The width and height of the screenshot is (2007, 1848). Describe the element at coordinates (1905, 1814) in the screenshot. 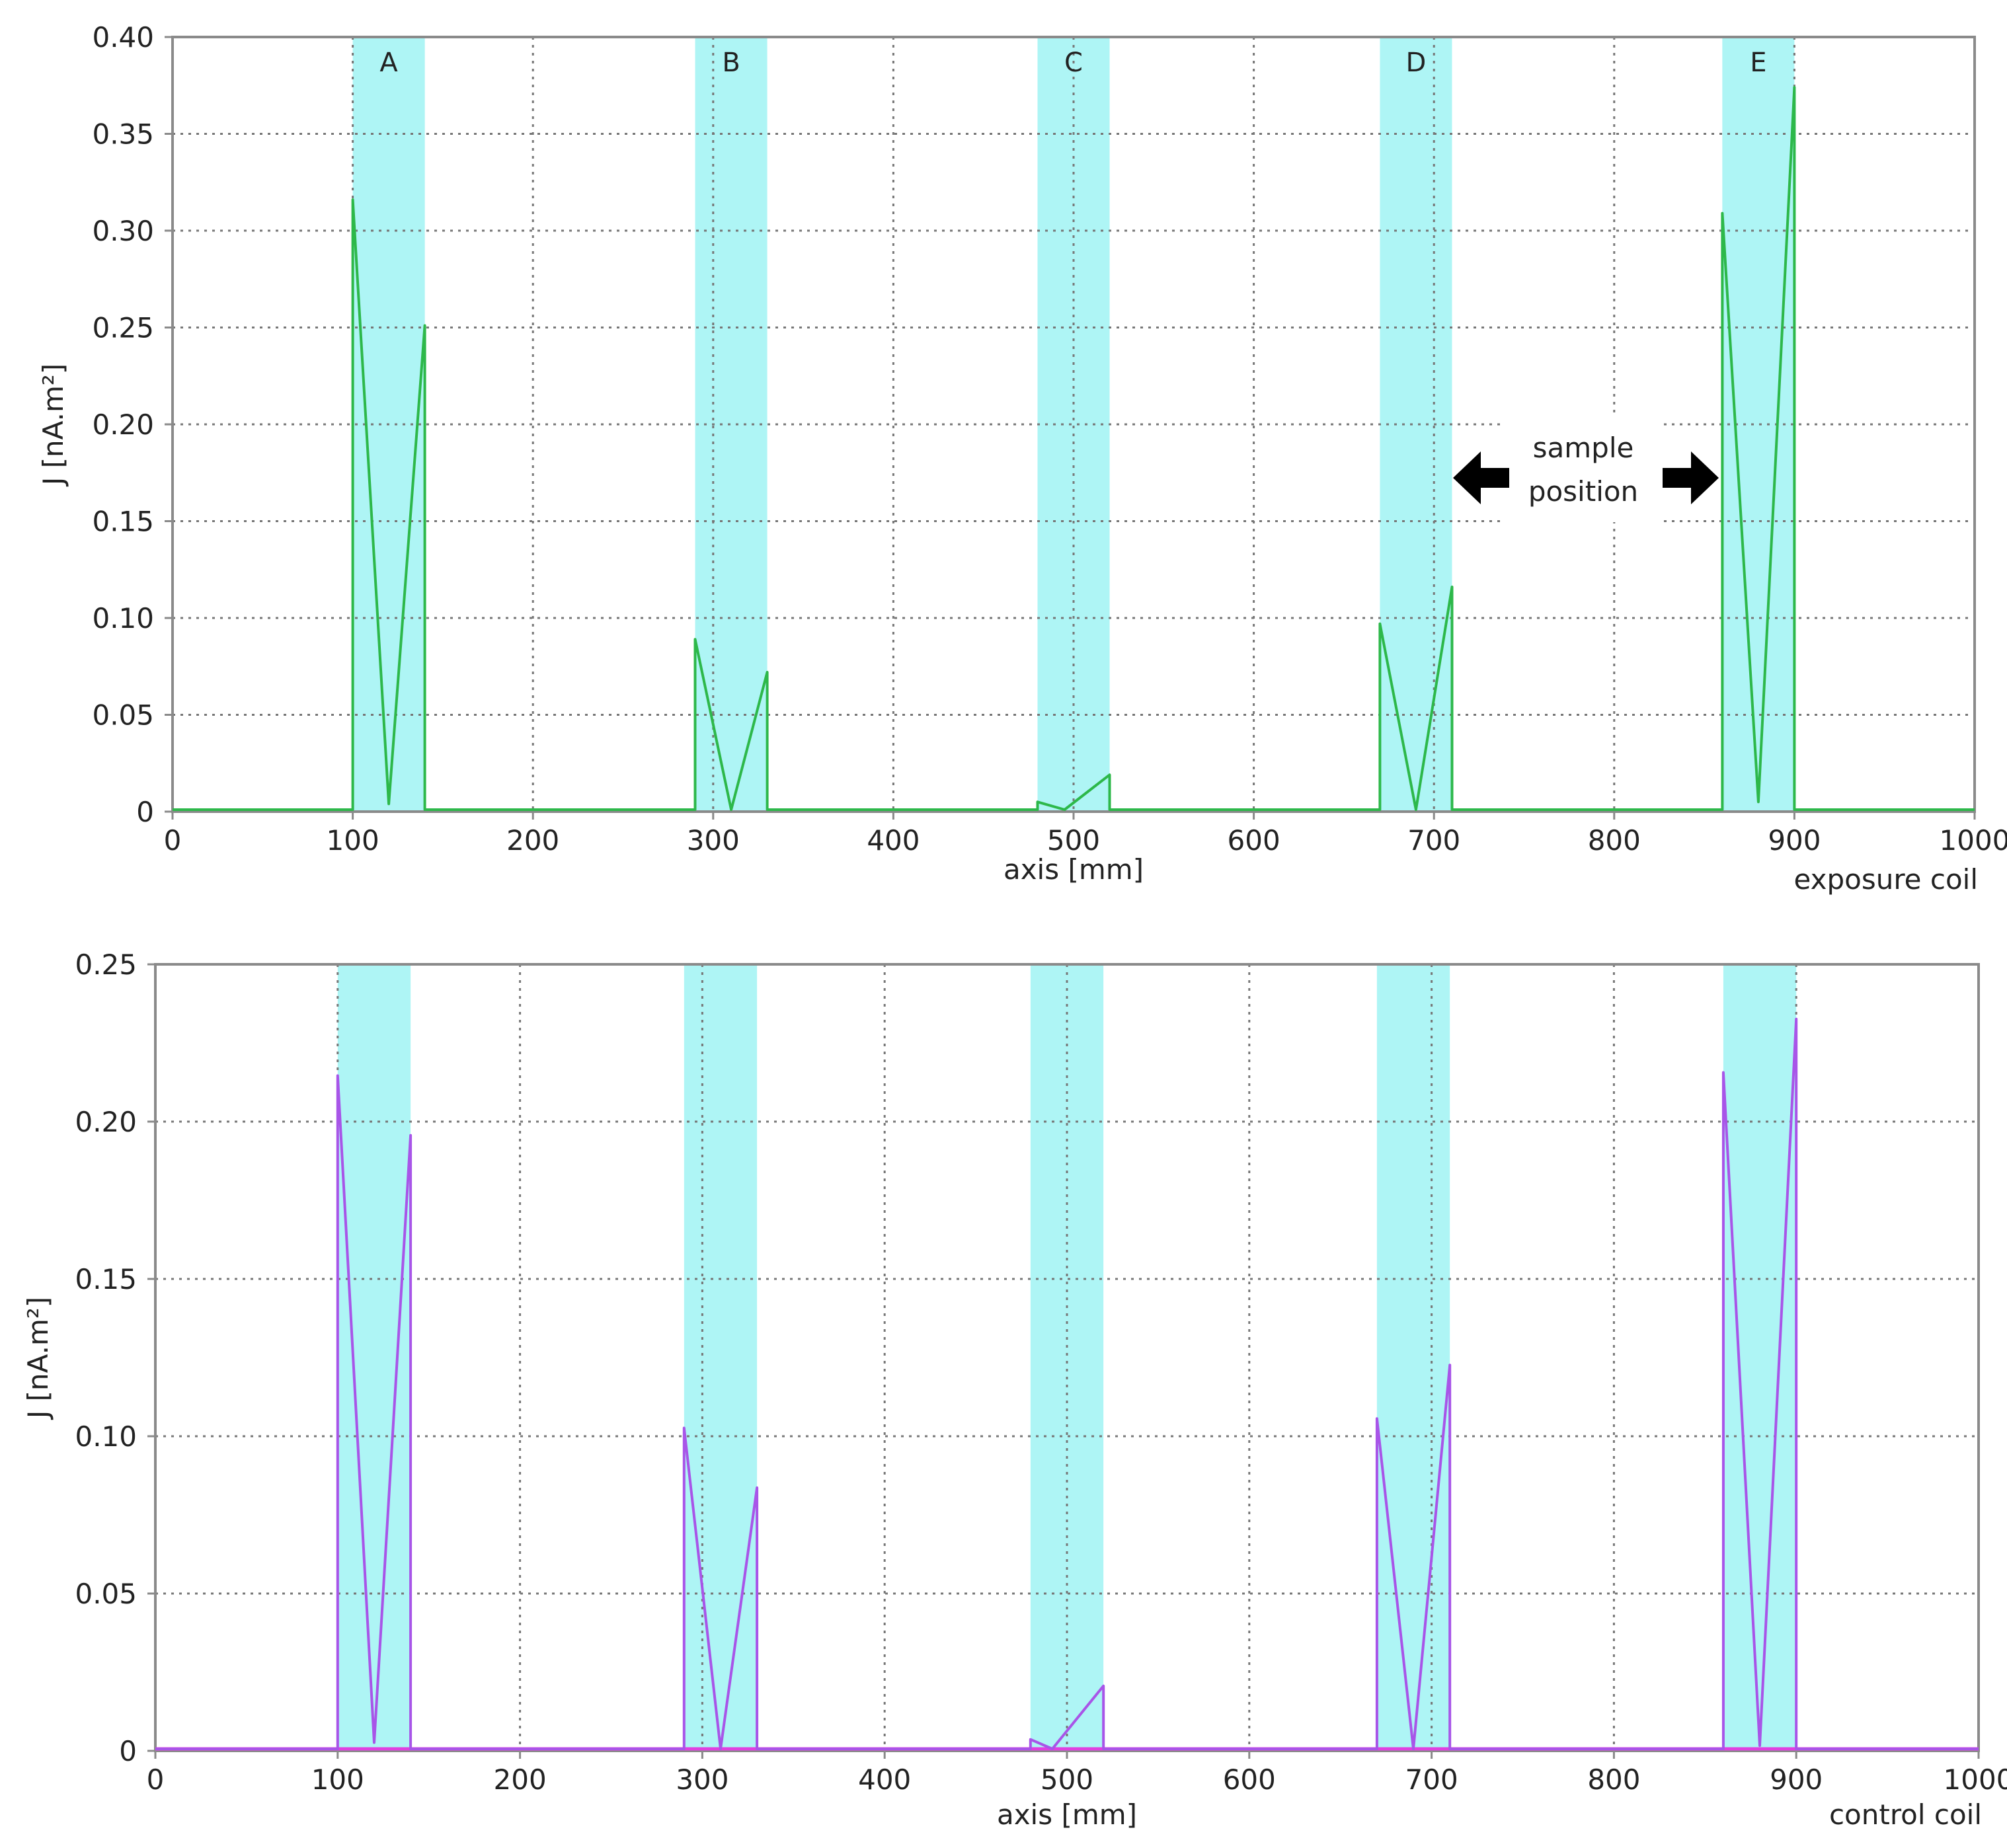

I see `coil-caption: control coil` at that location.